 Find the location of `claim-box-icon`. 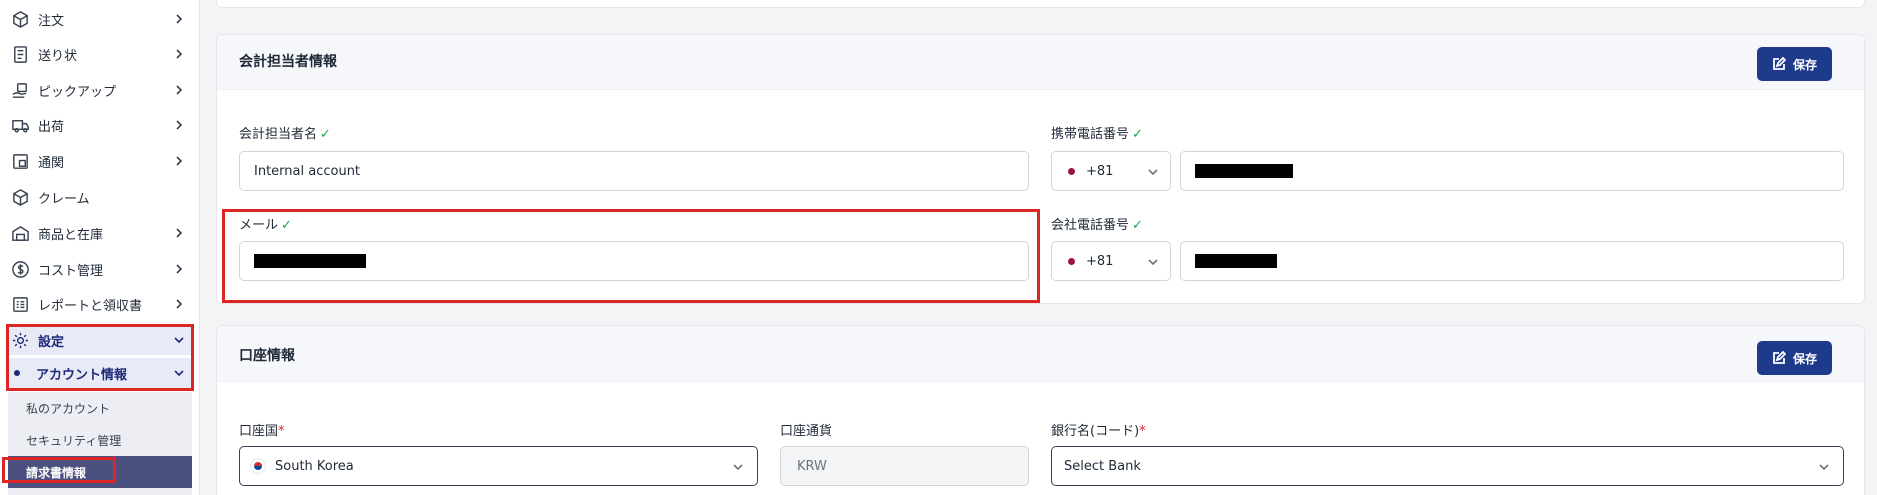

claim-box-icon is located at coordinates (20, 197).